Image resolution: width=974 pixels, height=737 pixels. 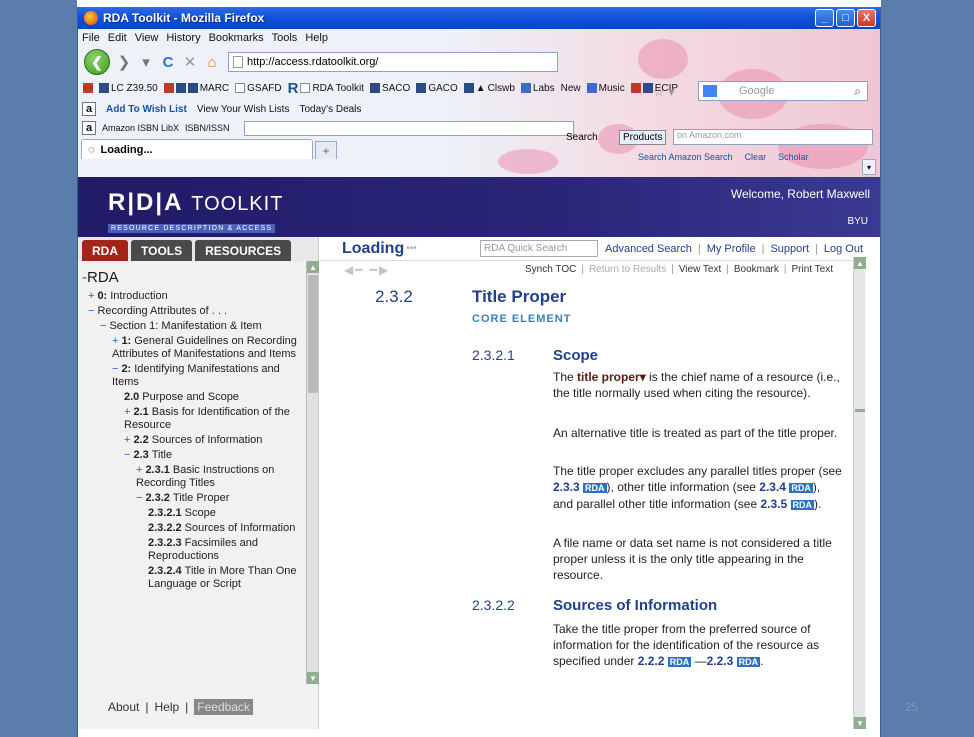 What do you see at coordinates (845, 18) in the screenshot?
I see `maximize-button: □` at bounding box center [845, 18].